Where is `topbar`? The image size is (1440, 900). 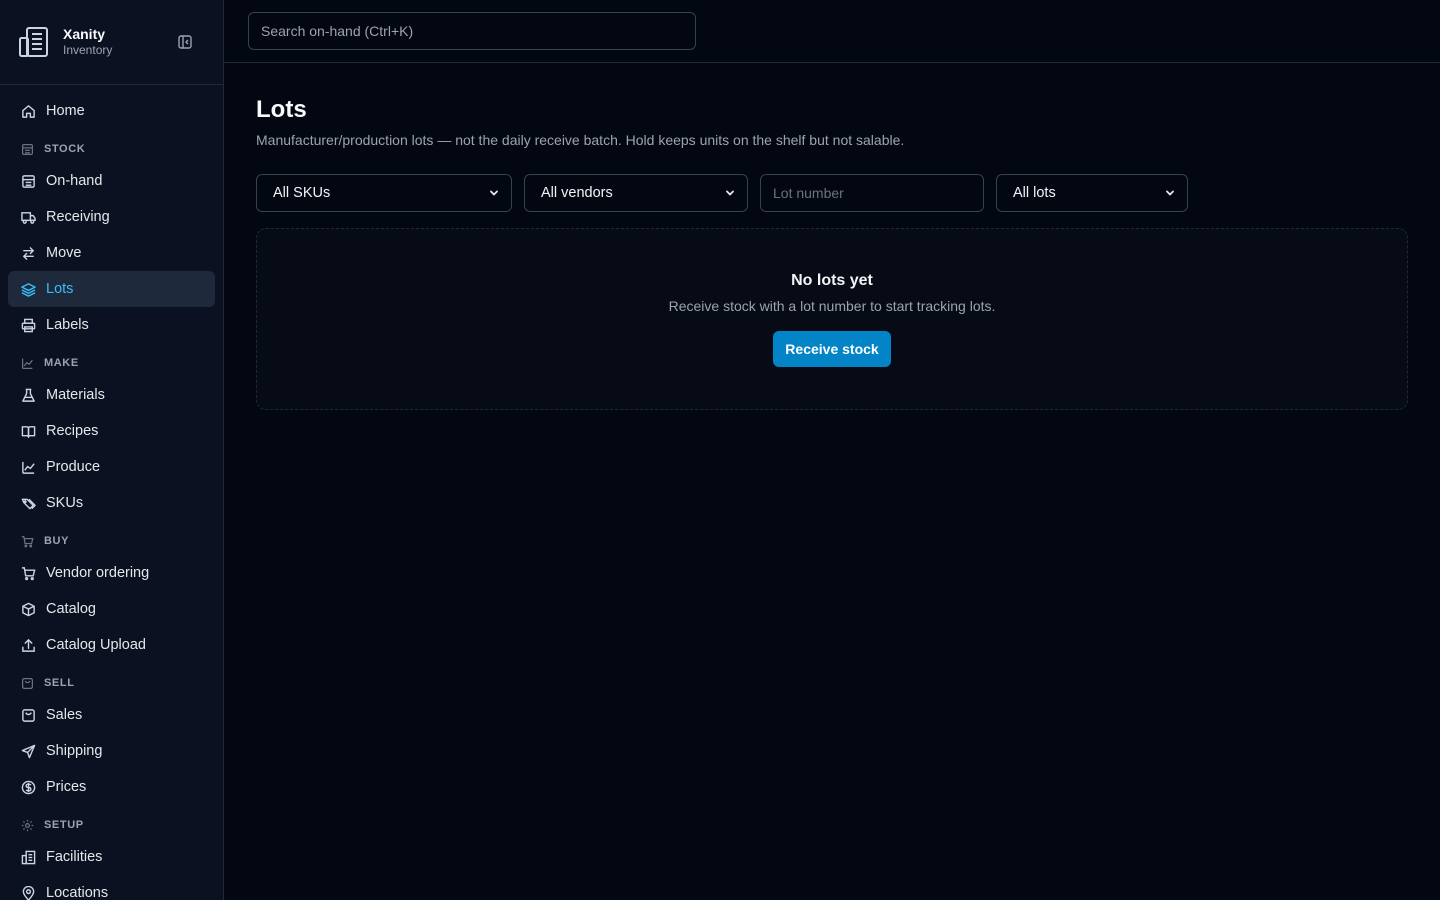
topbar is located at coordinates (832, 31).